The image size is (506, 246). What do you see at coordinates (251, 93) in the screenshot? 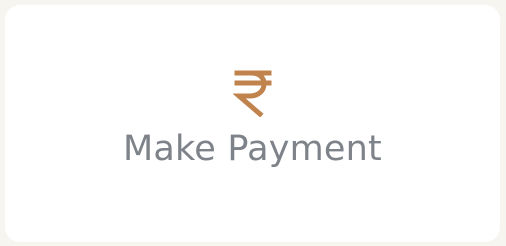
I see `rupee-icon` at bounding box center [251, 93].